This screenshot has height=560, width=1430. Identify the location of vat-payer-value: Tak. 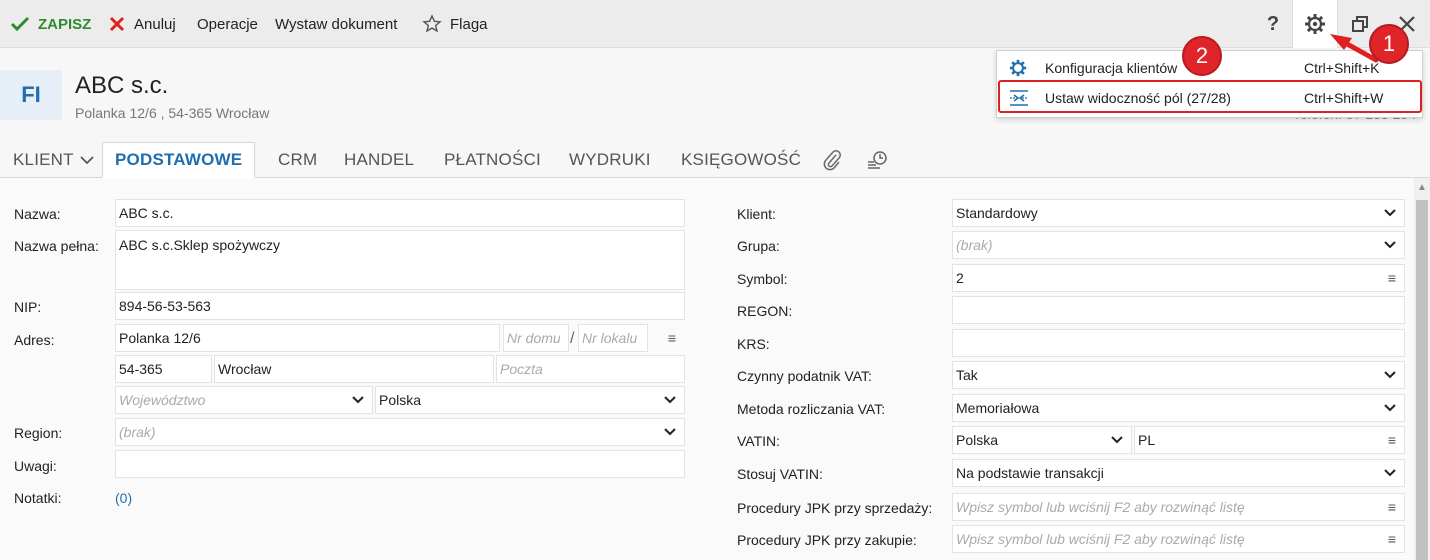
(967, 375).